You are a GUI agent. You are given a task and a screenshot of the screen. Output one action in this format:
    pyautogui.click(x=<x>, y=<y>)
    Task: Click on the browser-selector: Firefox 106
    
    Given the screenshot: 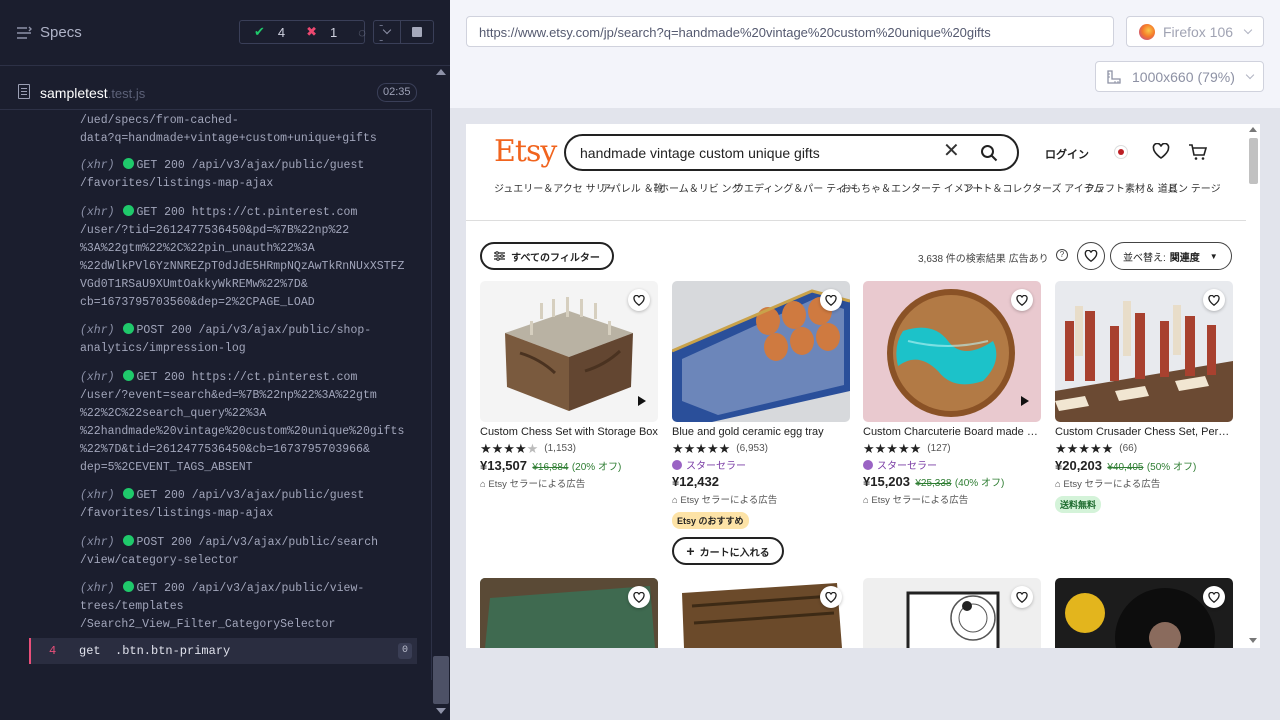 What is the action you would take?
    pyautogui.click(x=1195, y=31)
    